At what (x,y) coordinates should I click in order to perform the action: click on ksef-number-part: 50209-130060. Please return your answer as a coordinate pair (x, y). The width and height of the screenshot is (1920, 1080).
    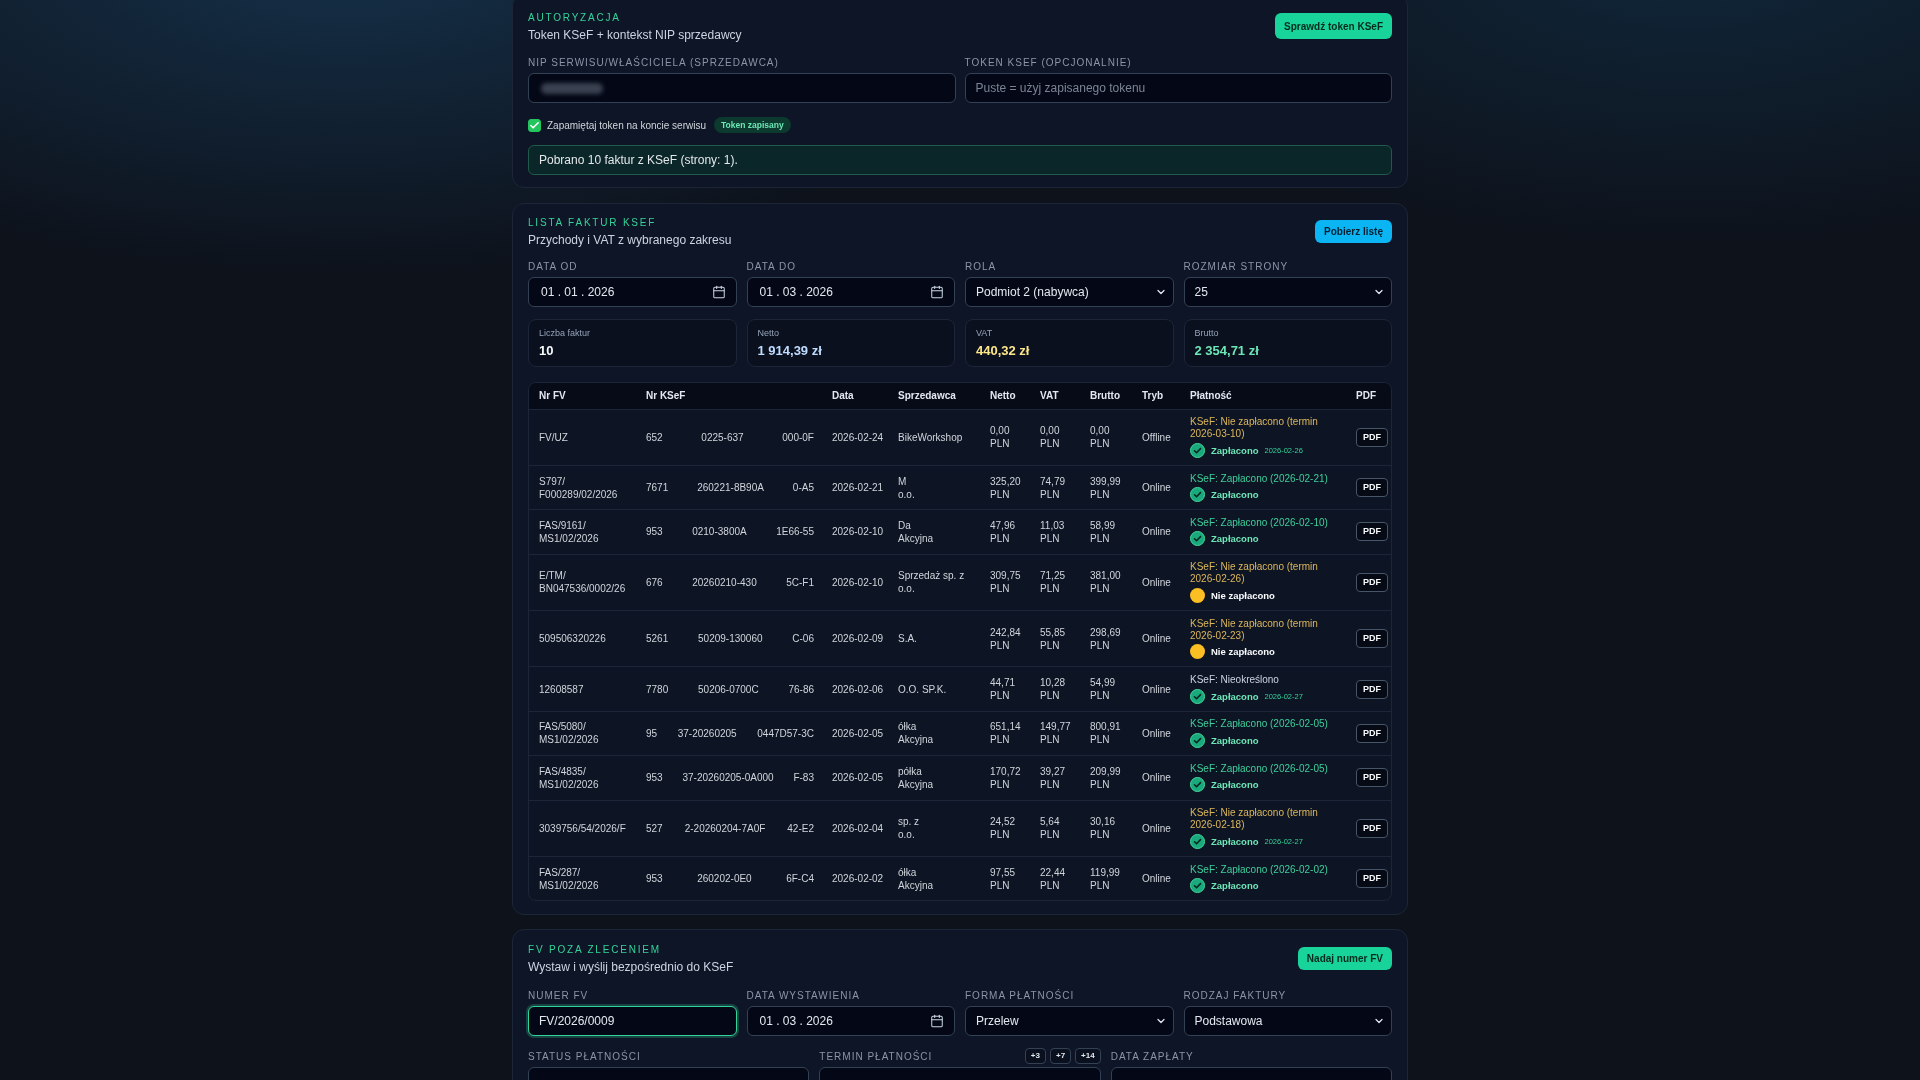
    Looking at the image, I should click on (730, 639).